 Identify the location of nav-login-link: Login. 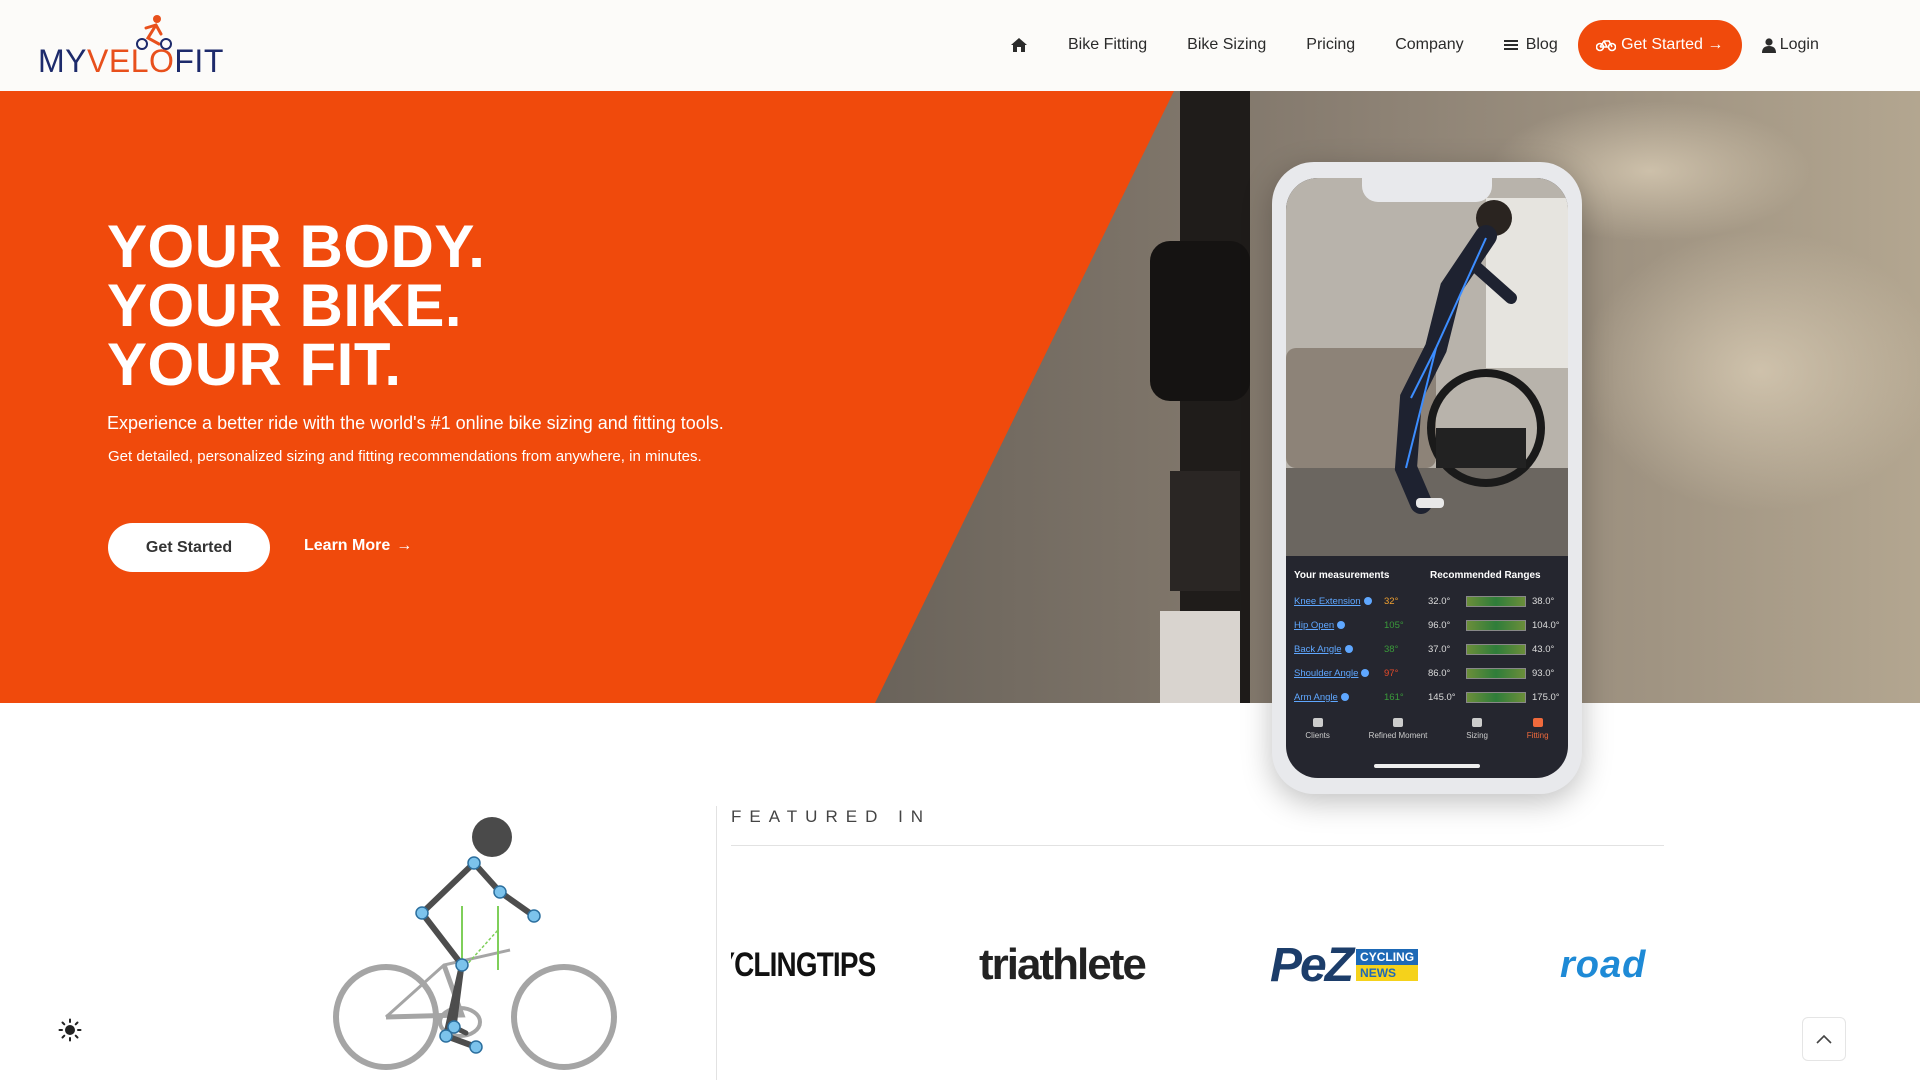
(1790, 45).